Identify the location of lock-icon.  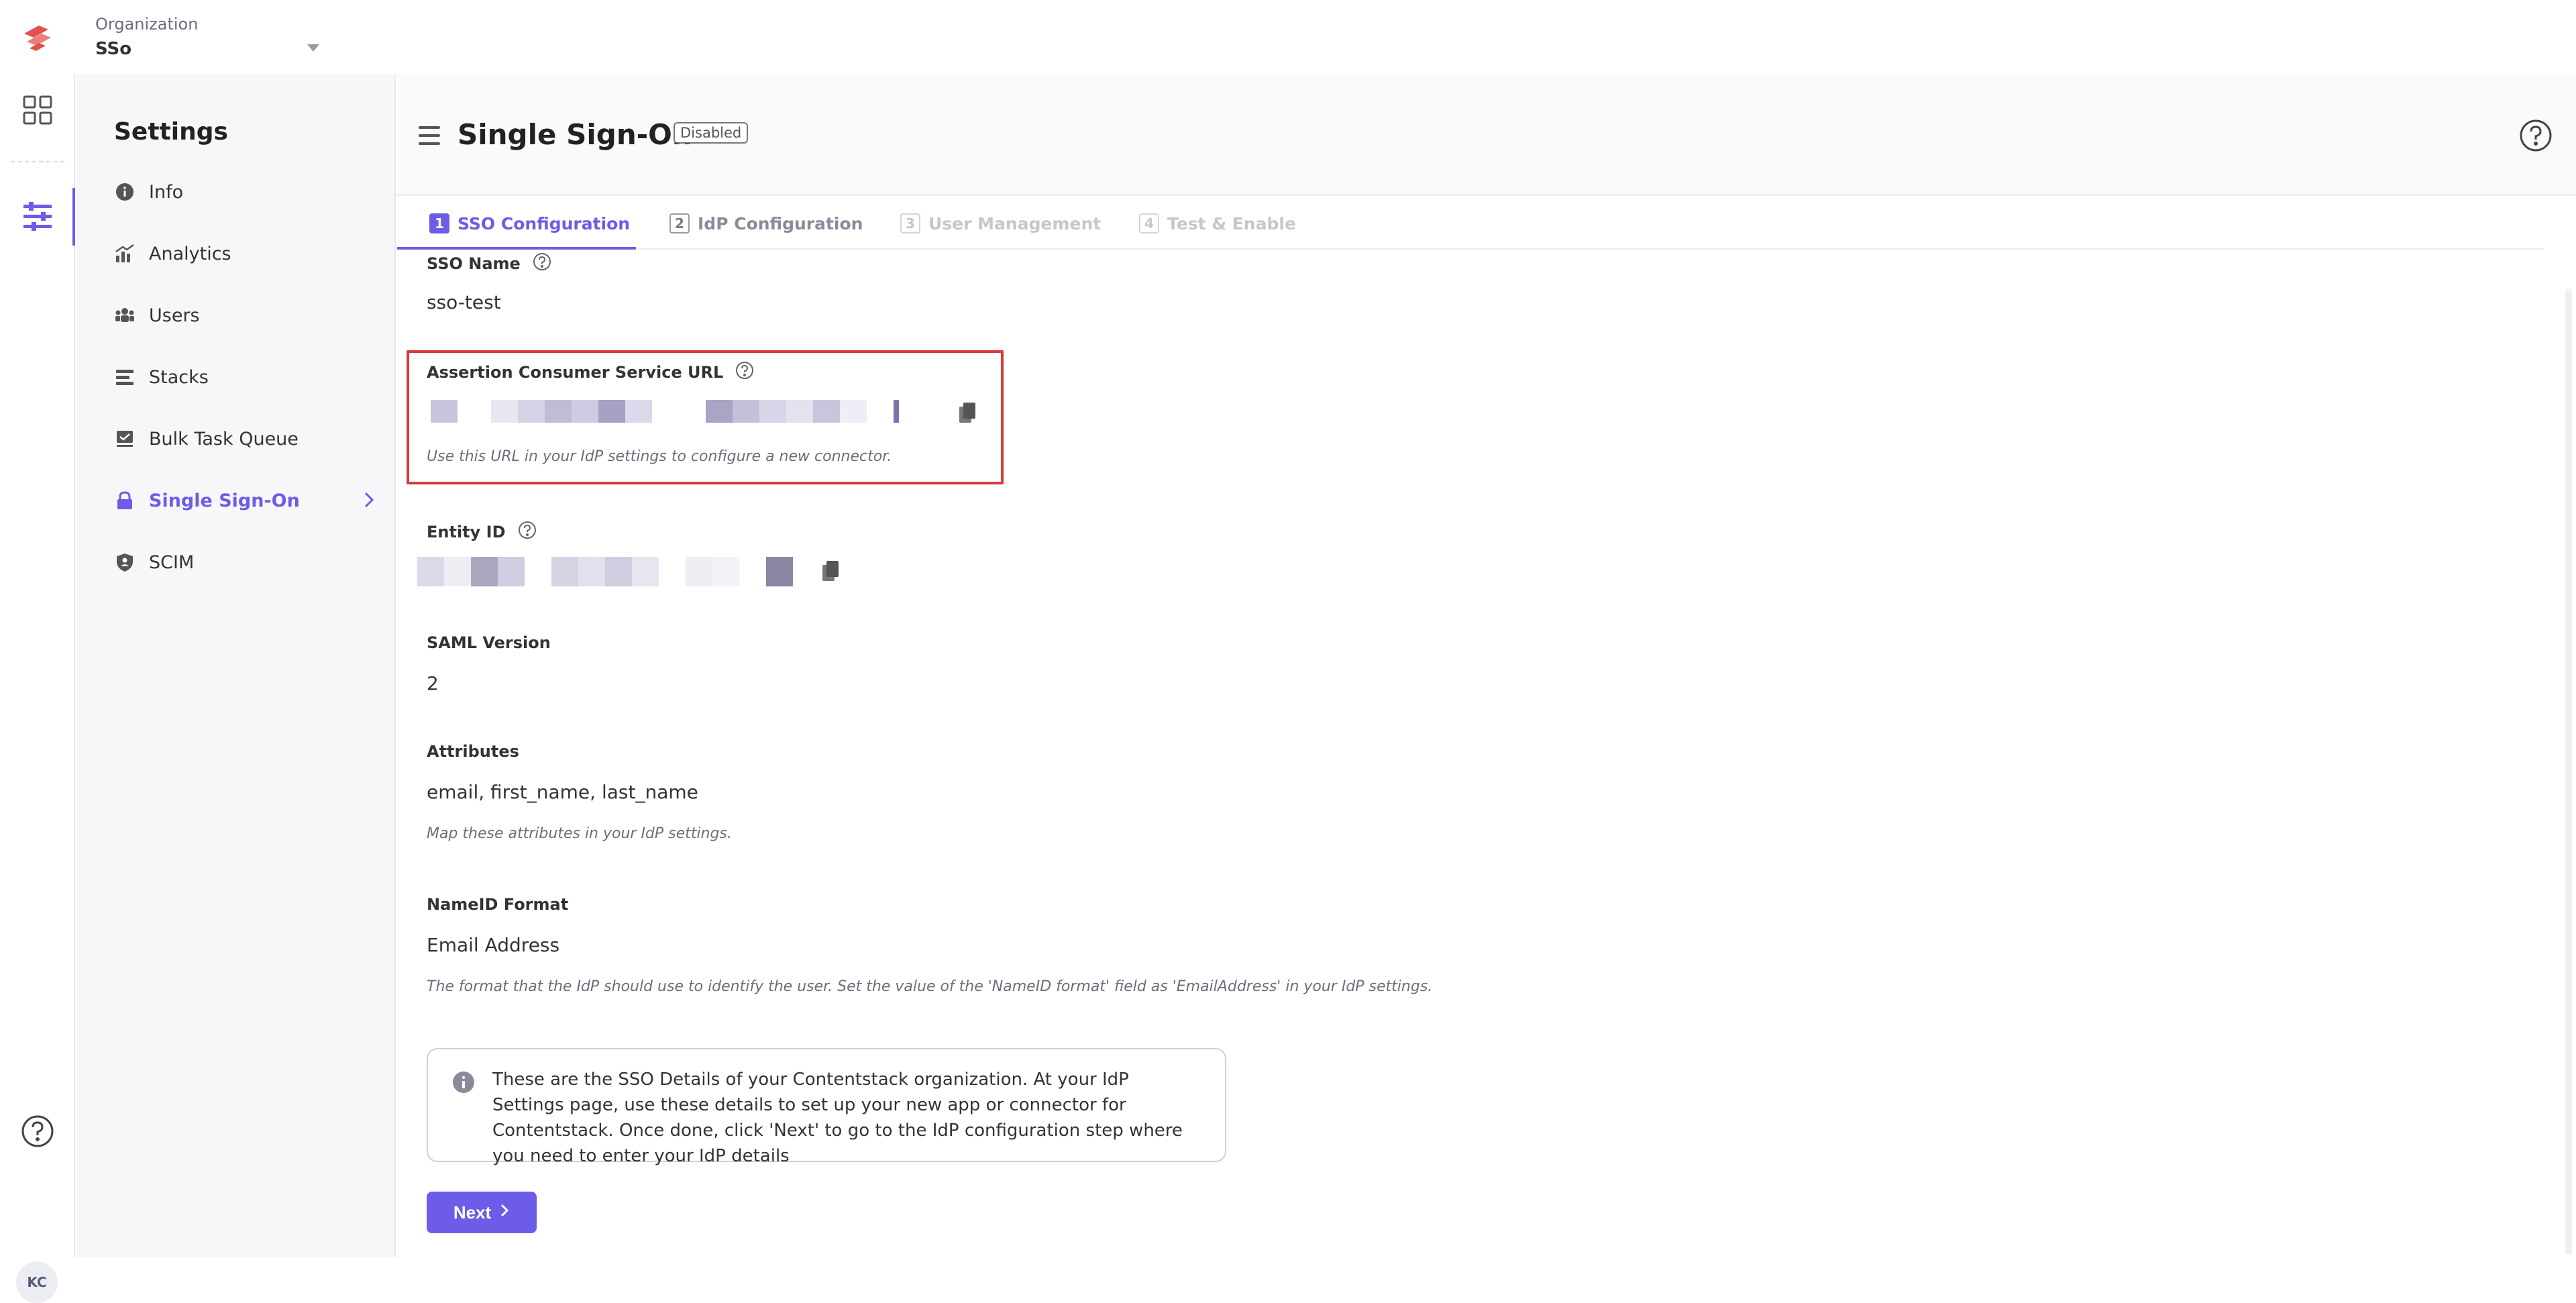
(125, 500).